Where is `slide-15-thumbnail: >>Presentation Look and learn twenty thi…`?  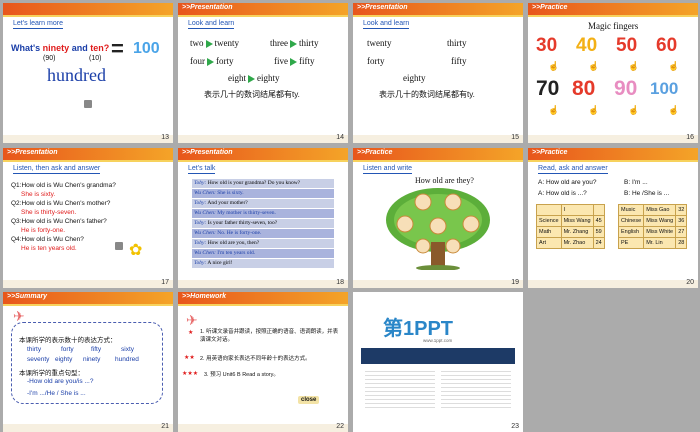 slide-15-thumbnail: >>Presentation Look and learn twenty thi… is located at coordinates (438, 73).